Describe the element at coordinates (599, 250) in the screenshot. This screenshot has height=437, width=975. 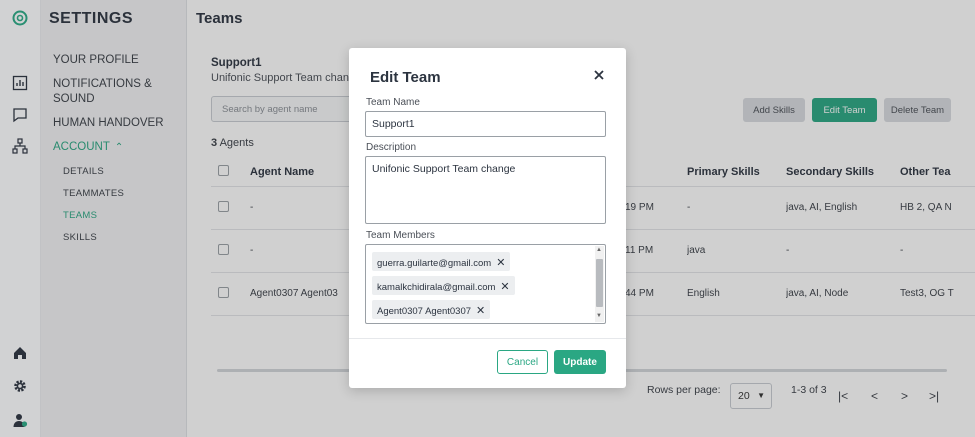
I see `scroll-up-icon: ▲` at that location.